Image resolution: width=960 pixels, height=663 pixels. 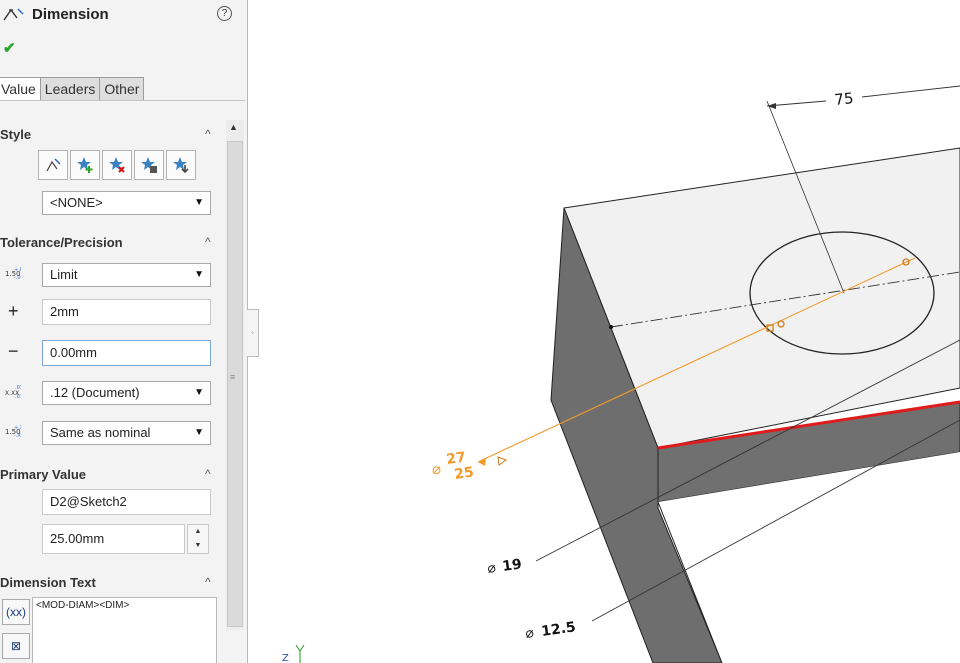 I want to click on vertex-point, so click(x=611, y=327).